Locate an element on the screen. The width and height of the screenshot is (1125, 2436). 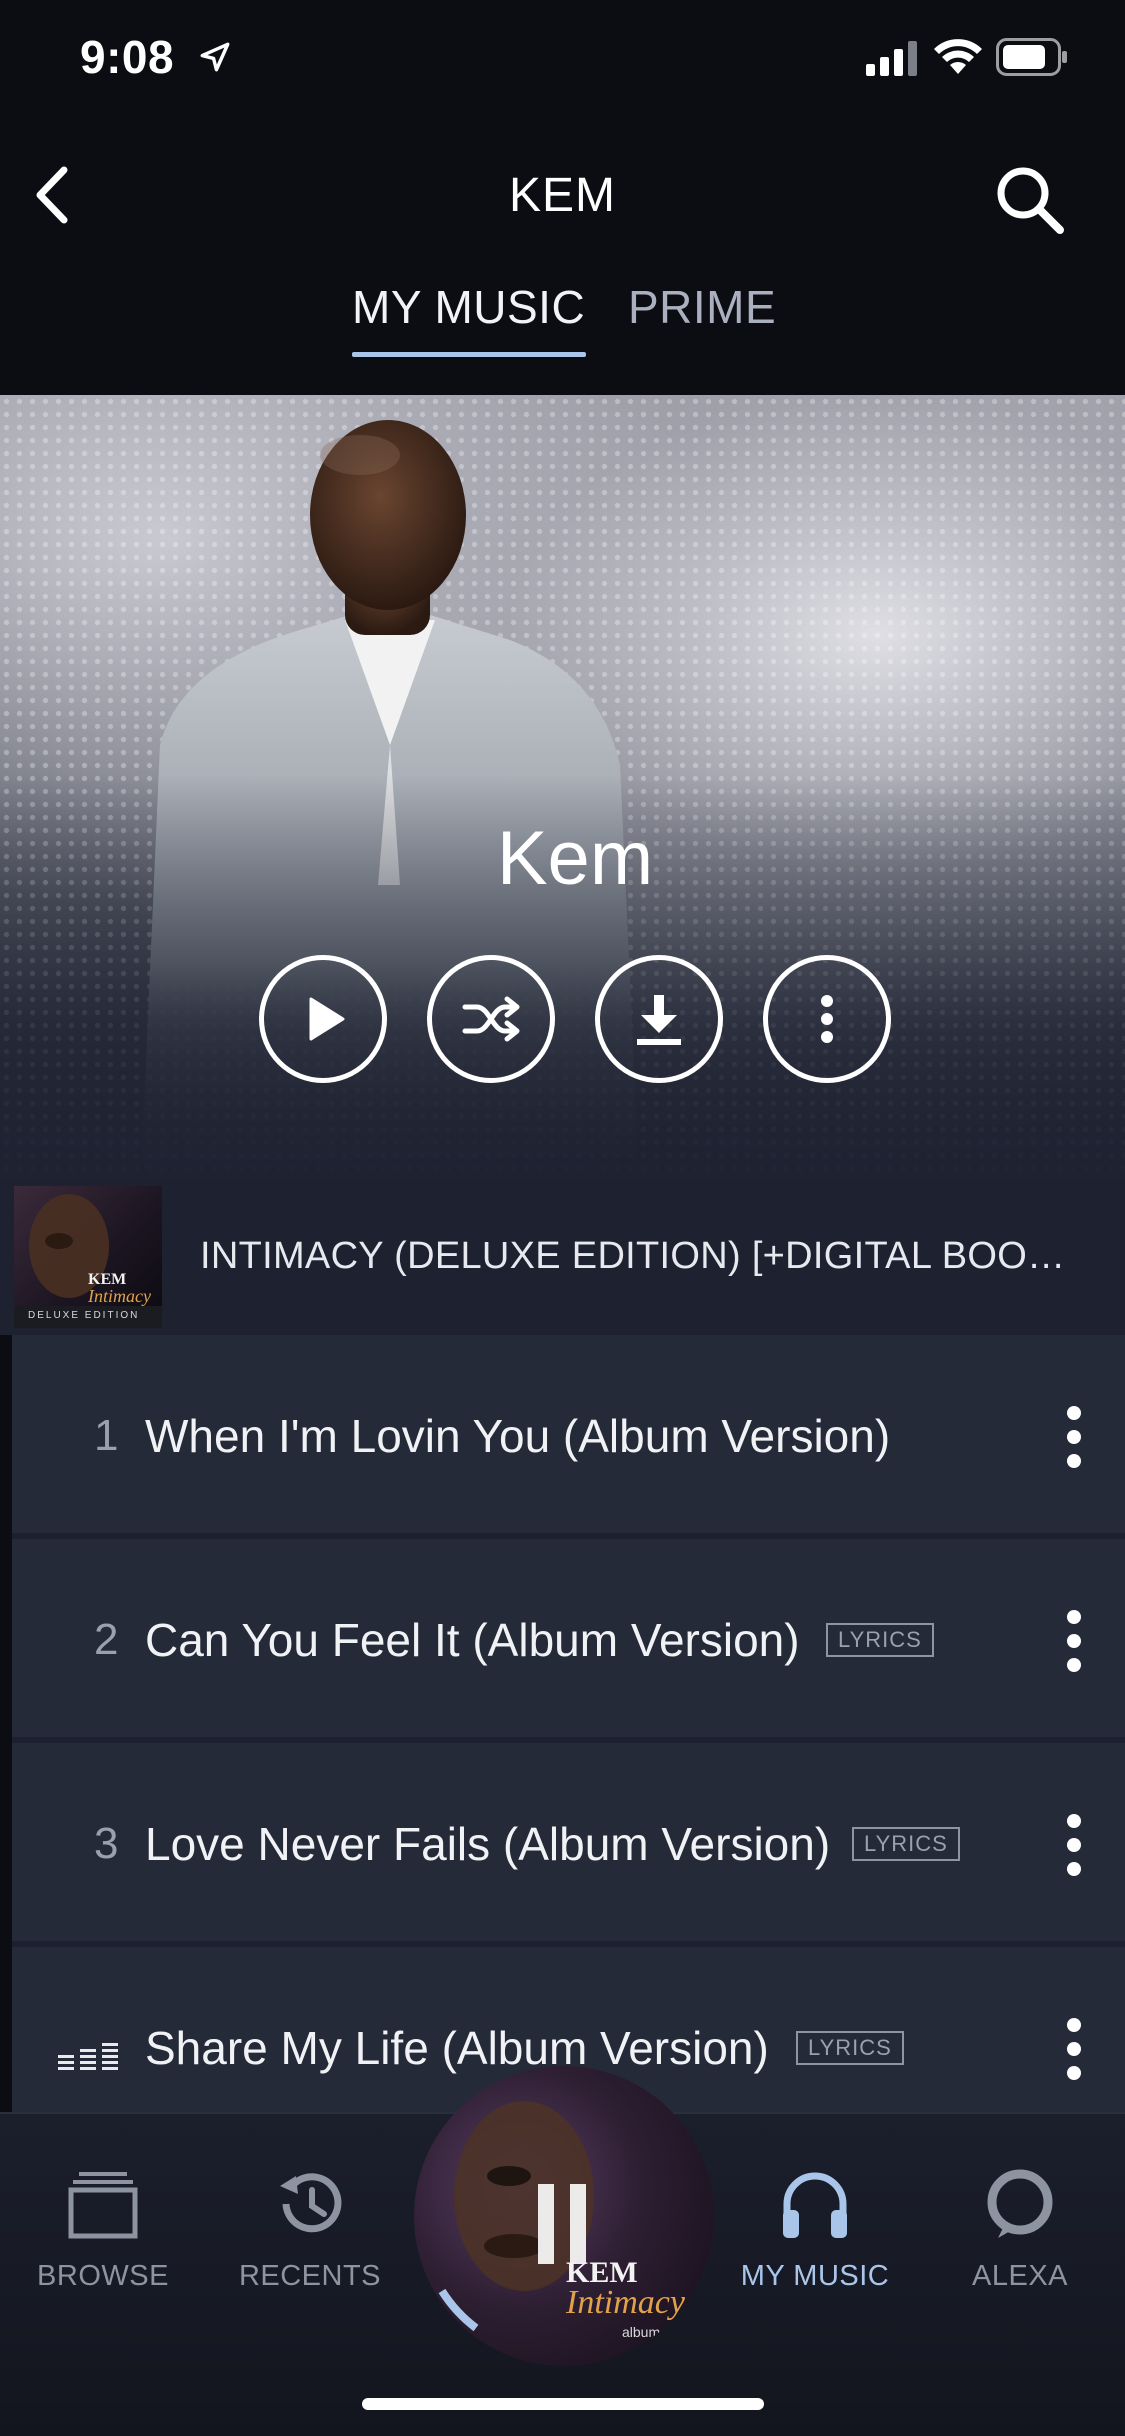
tab-my-music: MY MUSIC is located at coordinates (468, 307).